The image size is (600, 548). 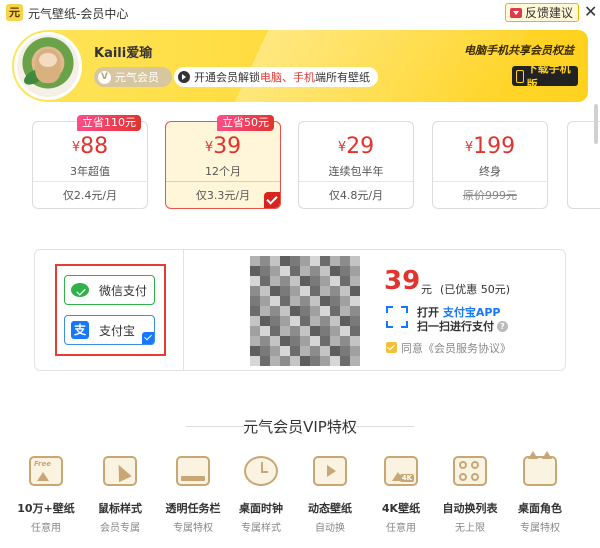 What do you see at coordinates (305, 311) in the screenshot?
I see `payment-qr-code` at bounding box center [305, 311].